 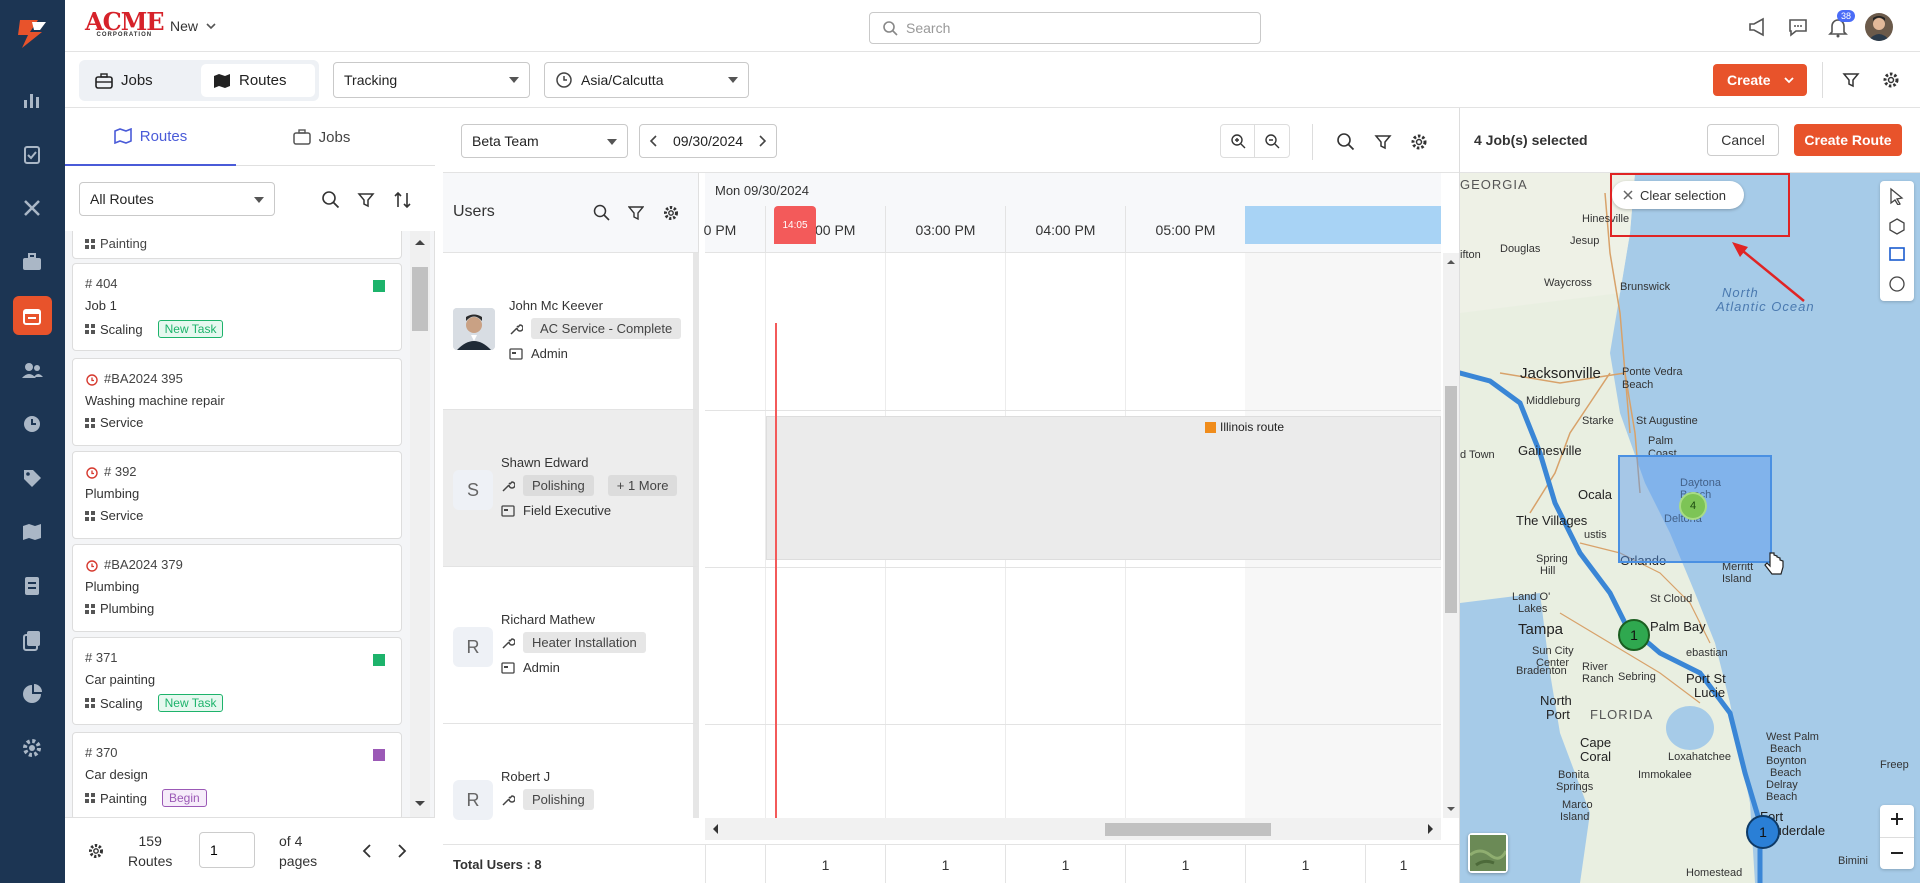 I want to click on settings-gear-icon, so click(x=32, y=748).